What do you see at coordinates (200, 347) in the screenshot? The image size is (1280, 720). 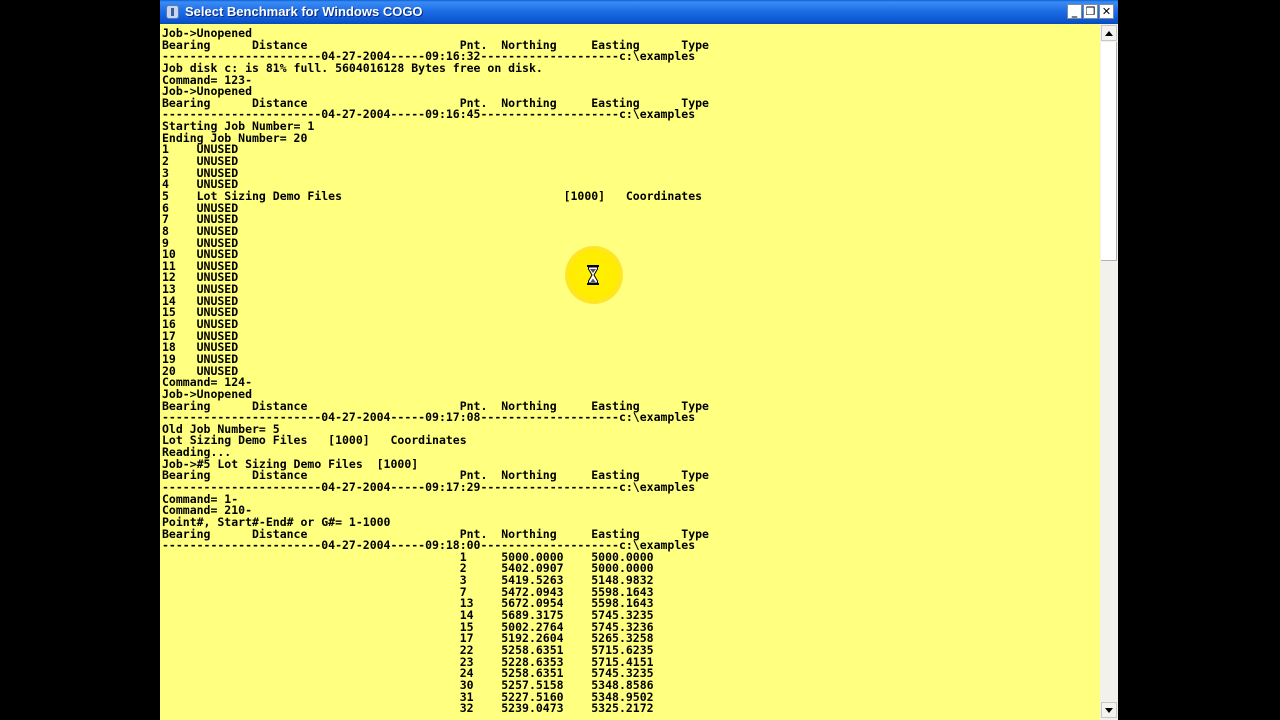 I see `console-line: 18 UNUSED` at bounding box center [200, 347].